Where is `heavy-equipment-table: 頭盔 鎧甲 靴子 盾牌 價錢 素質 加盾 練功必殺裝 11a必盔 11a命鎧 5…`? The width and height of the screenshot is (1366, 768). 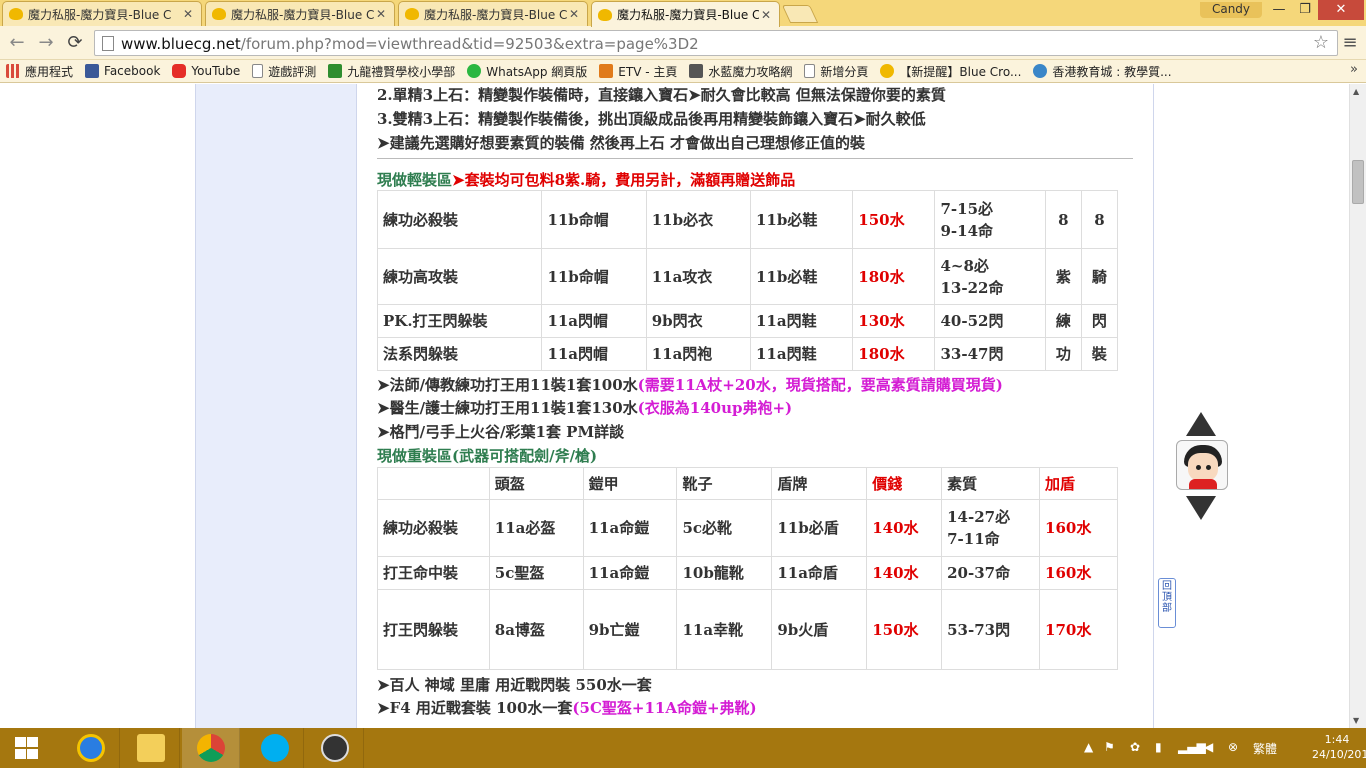
heavy-equipment-table: 頭盔 鎧甲 靴子 盾牌 價錢 素質 加盾 練功必殺裝 11a必盔 11a命鎧 5… is located at coordinates (747, 568).